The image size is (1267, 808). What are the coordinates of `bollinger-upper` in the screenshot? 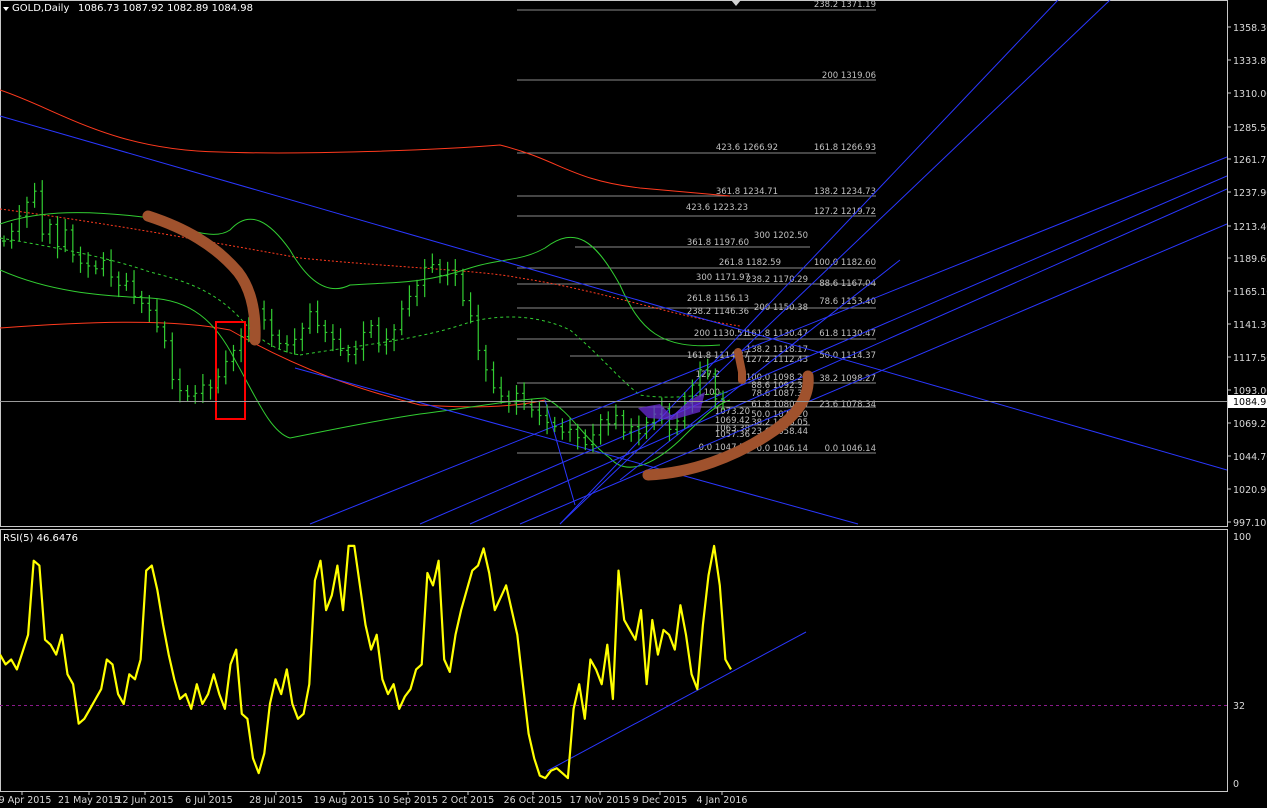 It's located at (360, 279).